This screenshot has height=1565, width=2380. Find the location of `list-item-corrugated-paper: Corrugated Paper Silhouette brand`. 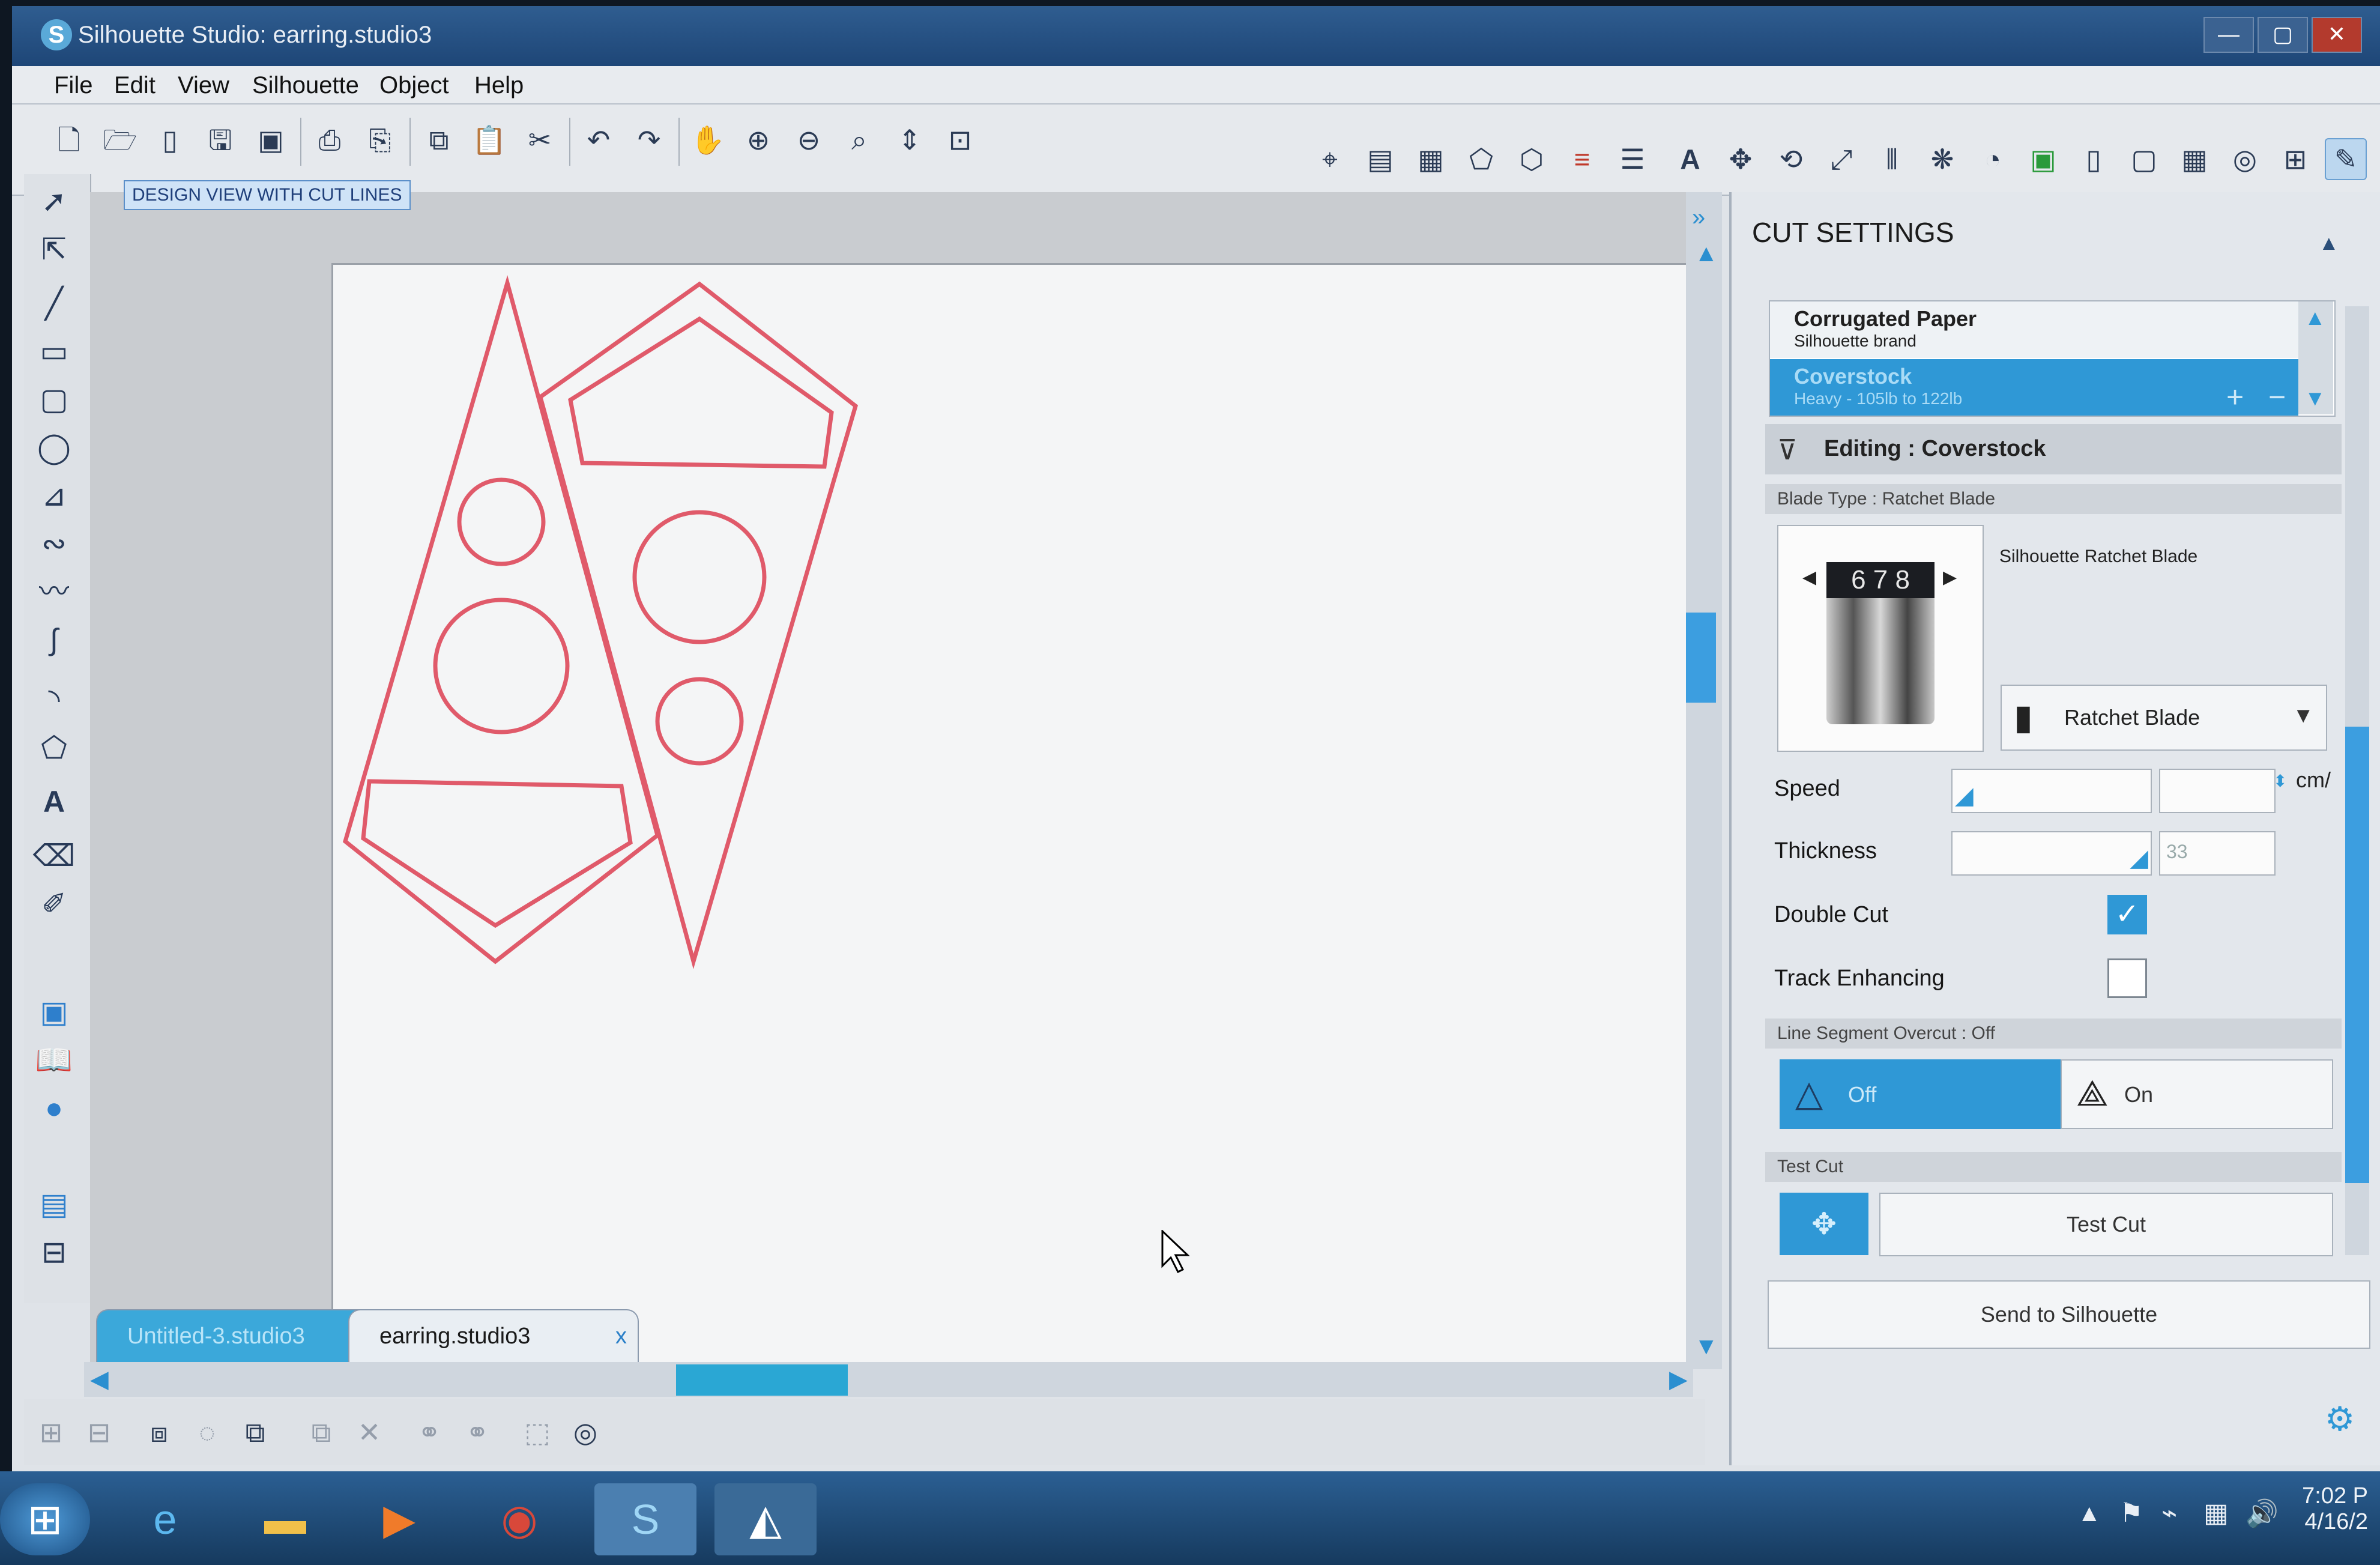

list-item-corrugated-paper: Corrugated Paper Silhouette brand is located at coordinates (2034, 329).